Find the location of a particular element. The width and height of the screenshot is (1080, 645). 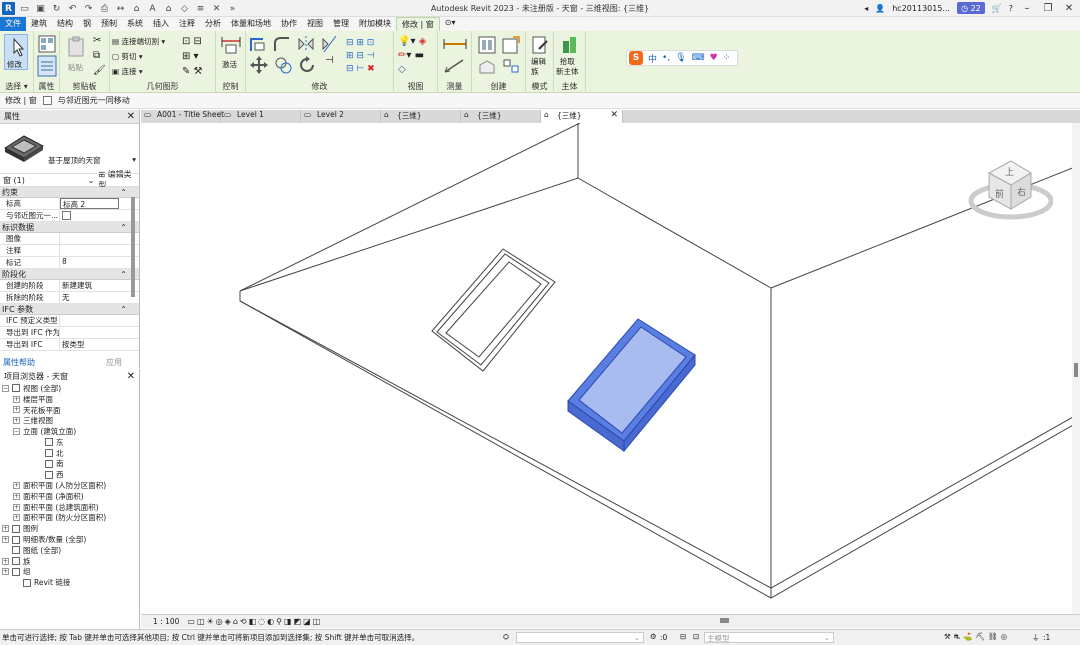

browser-node: + 图例 is located at coordinates (70, 528).